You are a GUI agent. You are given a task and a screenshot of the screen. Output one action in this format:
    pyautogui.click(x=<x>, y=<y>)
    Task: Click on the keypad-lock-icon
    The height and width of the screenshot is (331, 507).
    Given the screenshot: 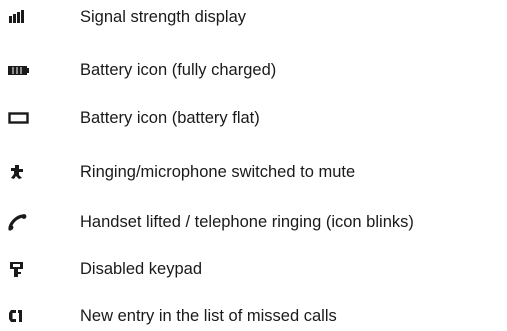 What is the action you would take?
    pyautogui.click(x=20, y=269)
    